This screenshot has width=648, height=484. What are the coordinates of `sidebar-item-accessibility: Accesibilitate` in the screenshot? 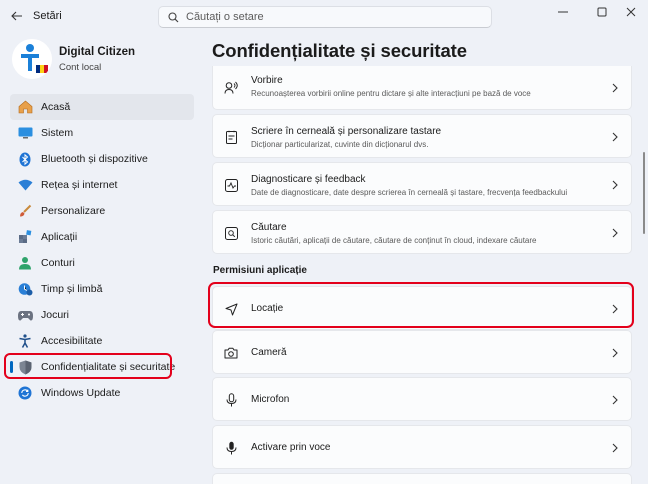 It's located at (102, 341).